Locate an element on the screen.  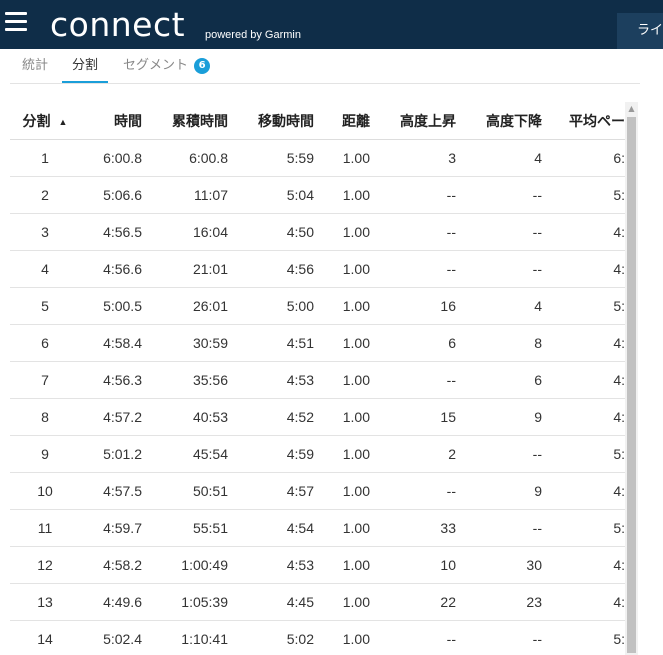
column-header-cumulative-time: 累積時間 is located at coordinates (185, 121).